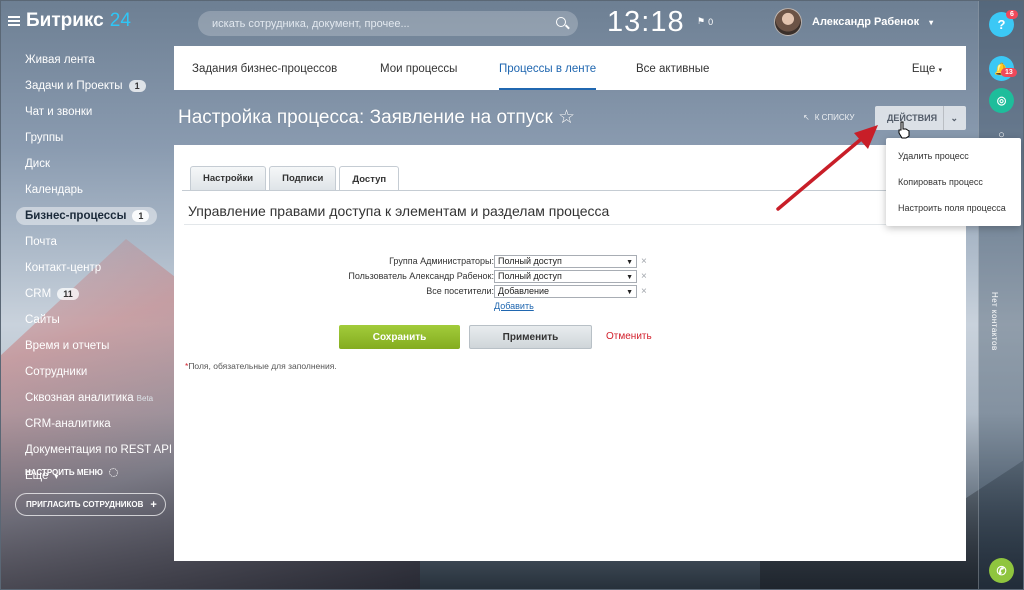 Image resolution: width=1024 pixels, height=590 pixels. What do you see at coordinates (912, 118) in the screenshot?
I see `actions-label: ДЕЙСТВИЯ` at bounding box center [912, 118].